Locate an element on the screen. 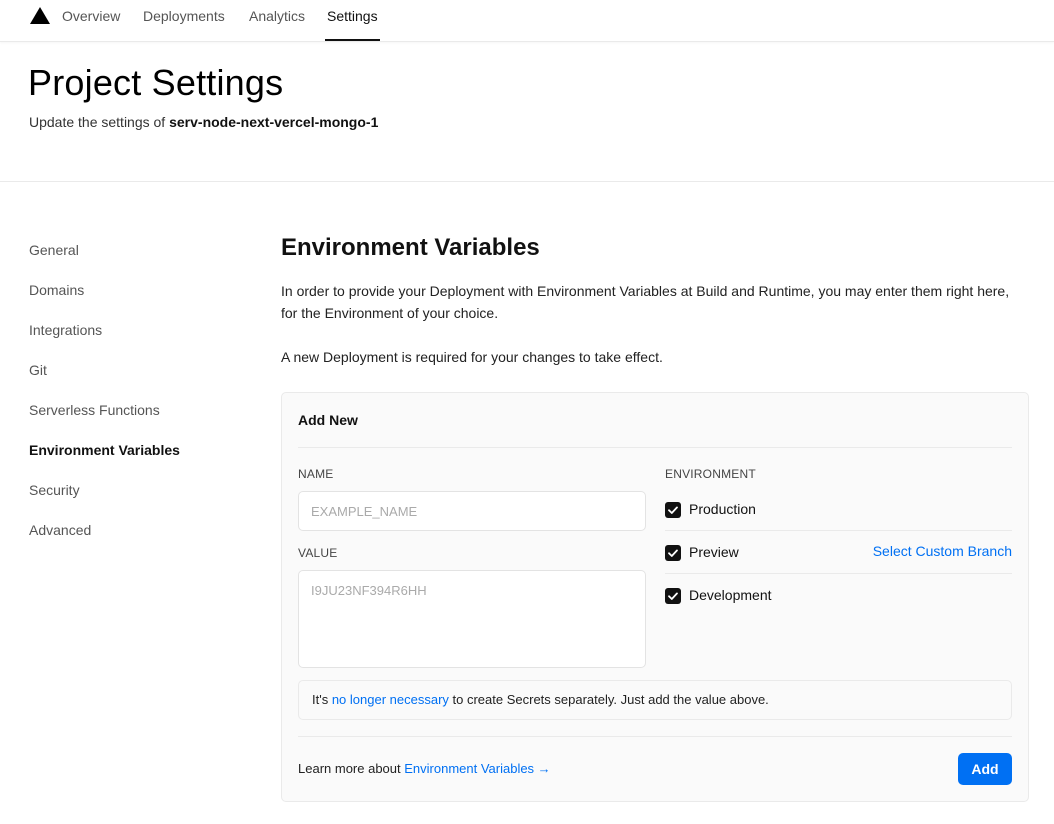 This screenshot has height=824, width=1054. sidebar-item-advanced: Advanced is located at coordinates (60, 530).